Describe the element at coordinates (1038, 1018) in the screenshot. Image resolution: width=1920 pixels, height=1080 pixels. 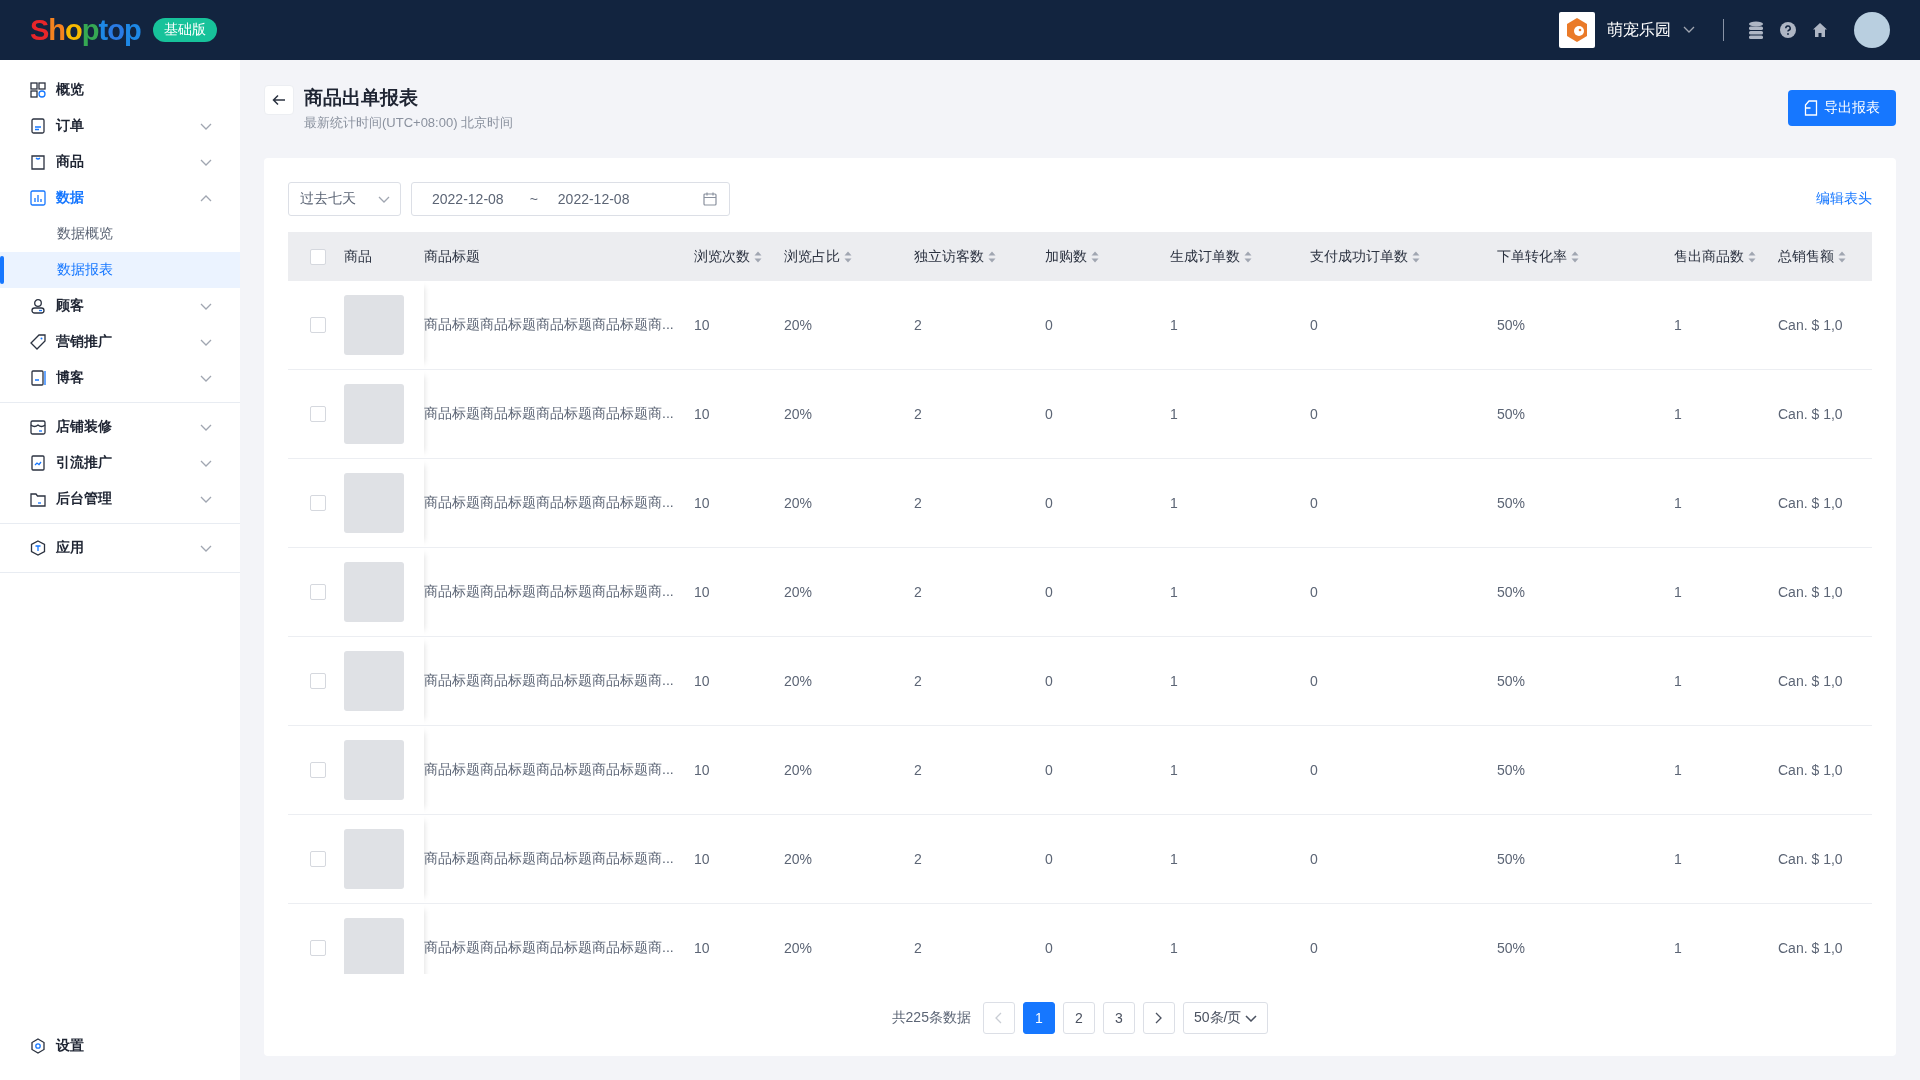
I see `page-button: 1` at that location.